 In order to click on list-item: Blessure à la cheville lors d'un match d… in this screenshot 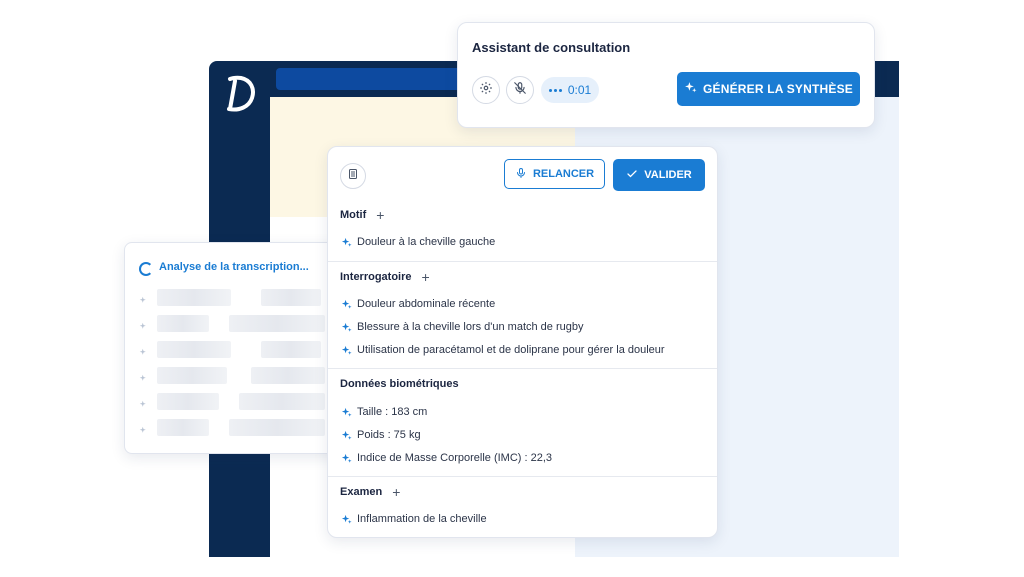, I will do `click(462, 327)`.